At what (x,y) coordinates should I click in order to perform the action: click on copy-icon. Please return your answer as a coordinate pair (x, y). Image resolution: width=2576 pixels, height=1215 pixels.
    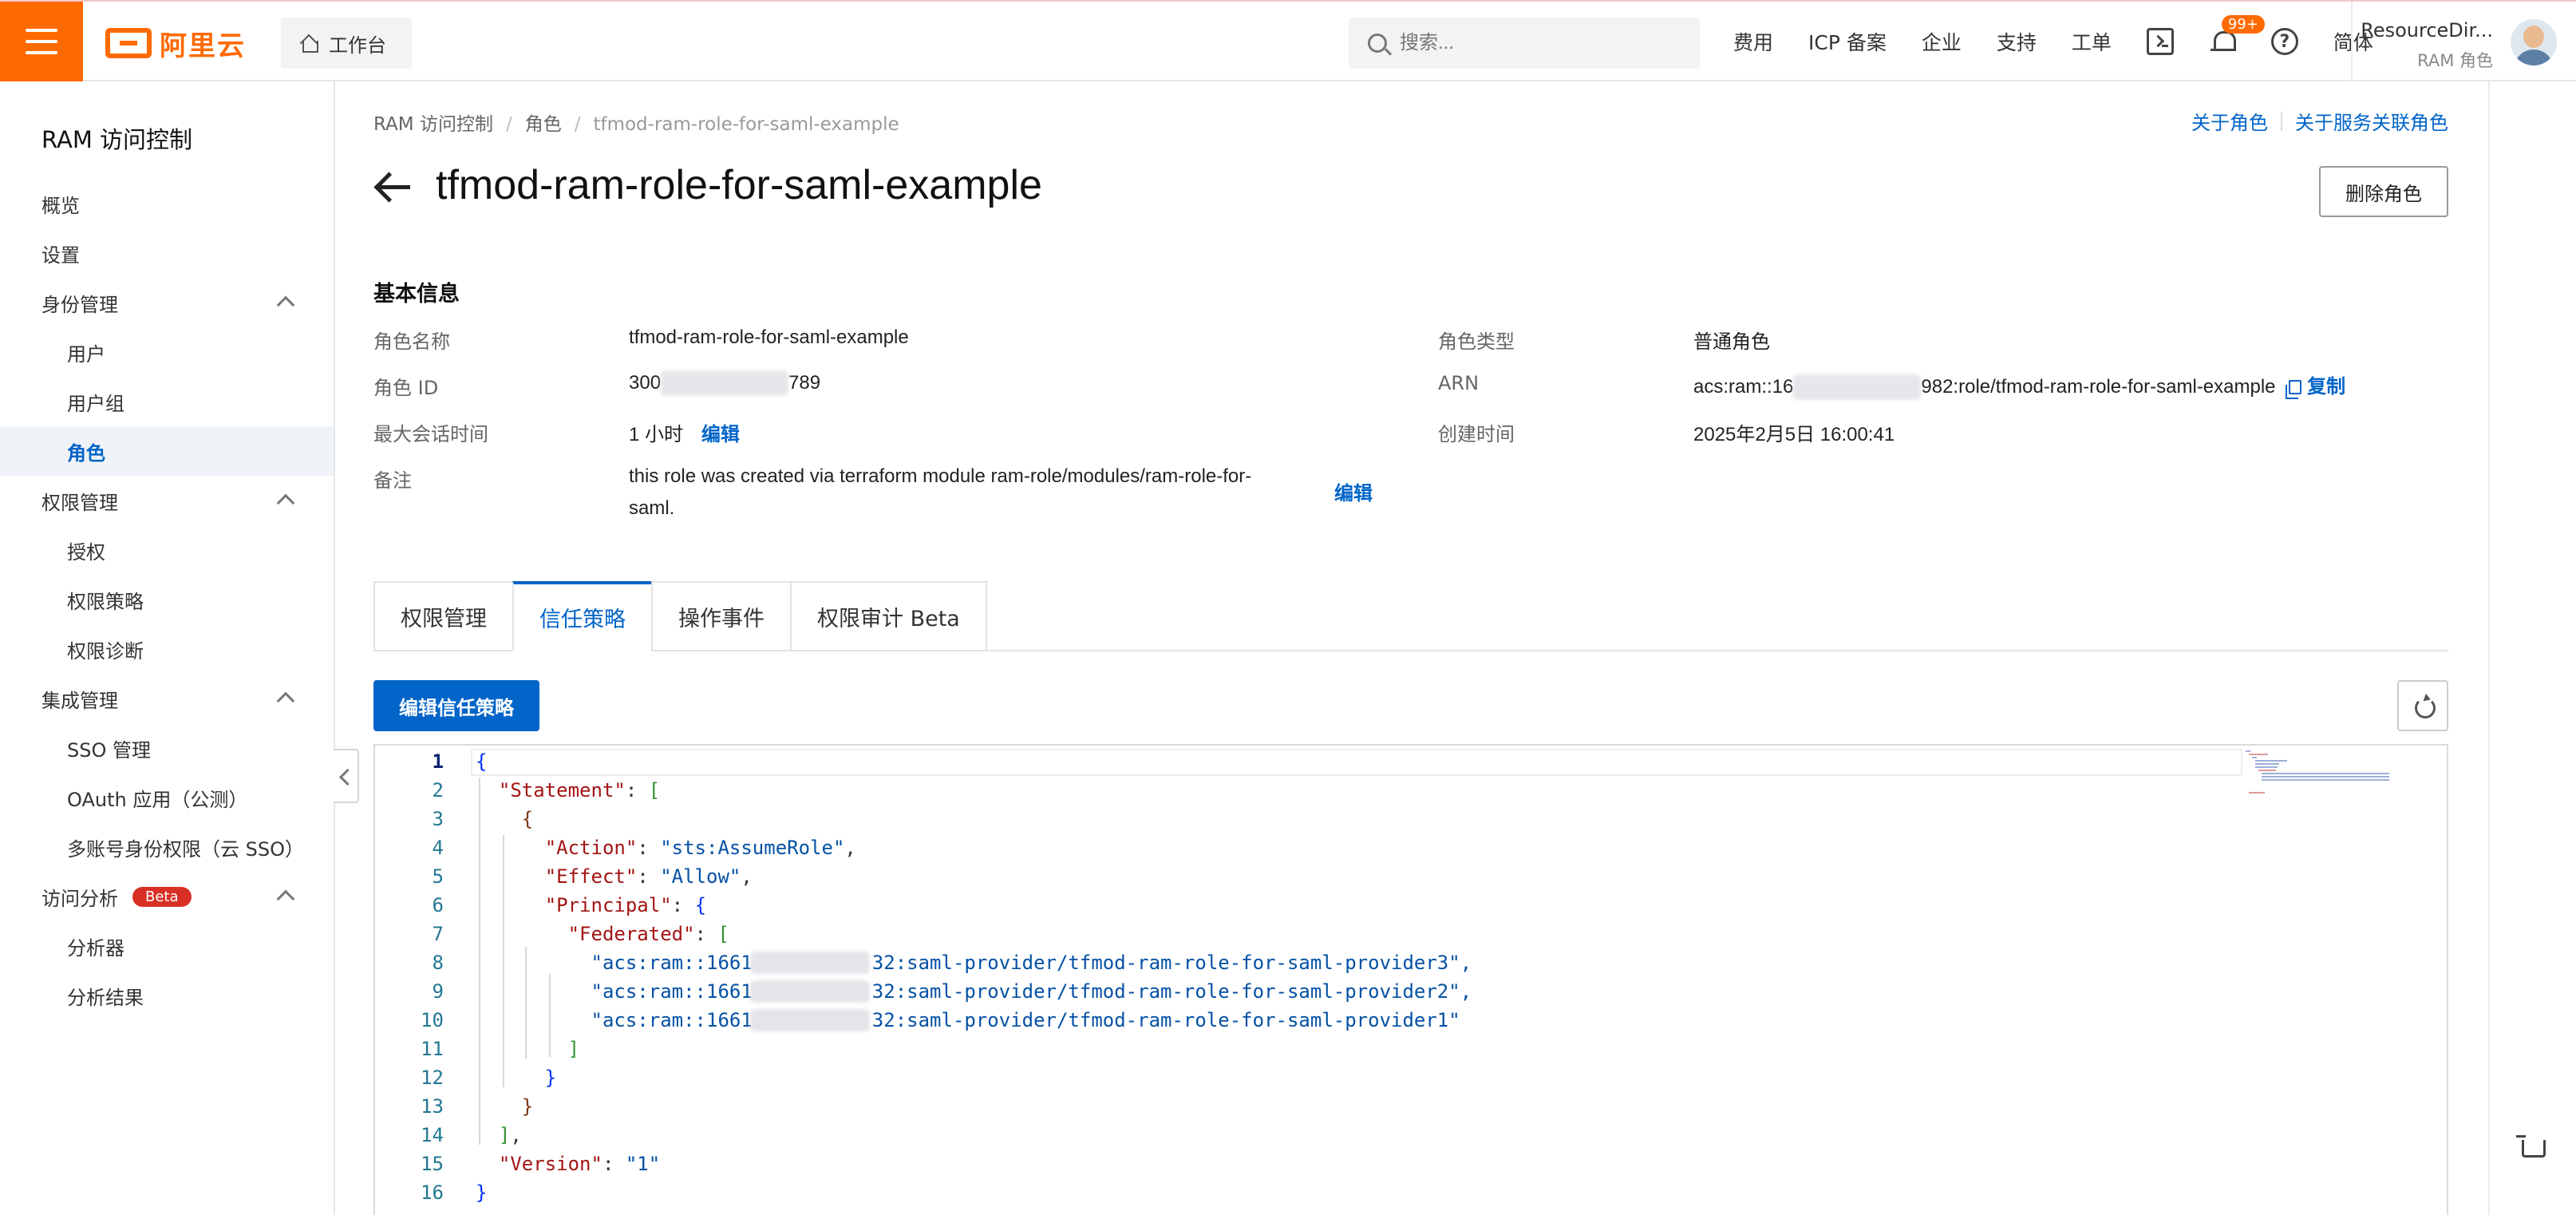
    Looking at the image, I should click on (2293, 389).